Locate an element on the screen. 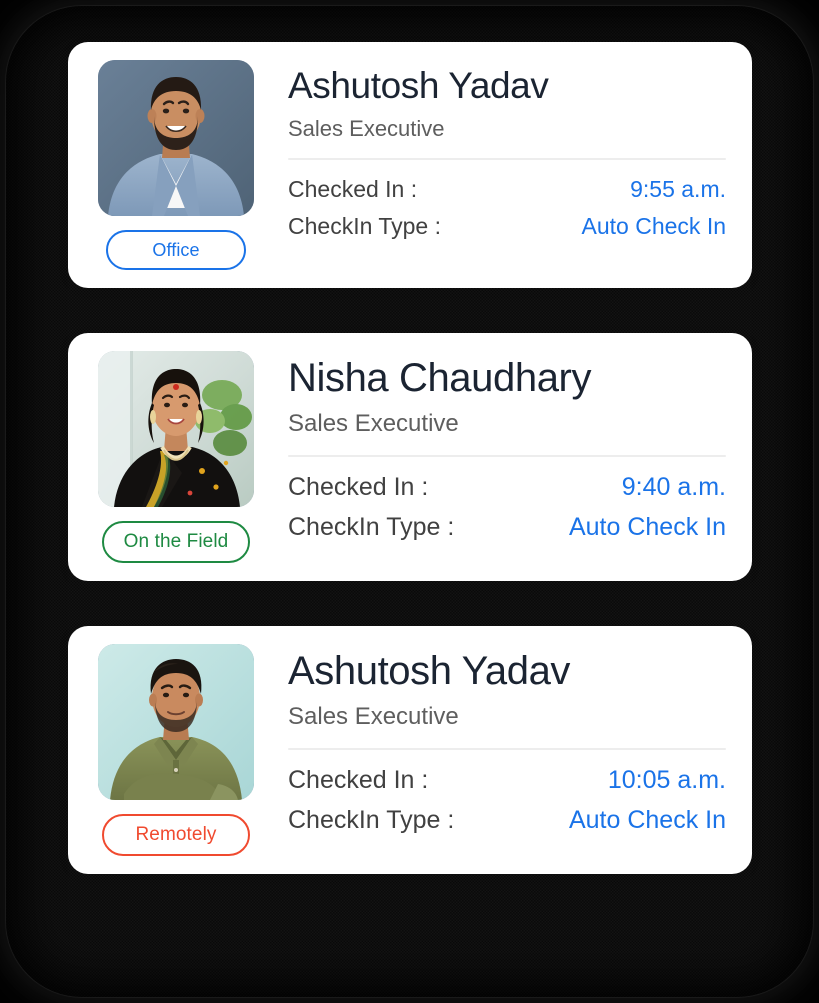  checked-in-row: Checked In : 9:55 a.m. is located at coordinates (507, 189).